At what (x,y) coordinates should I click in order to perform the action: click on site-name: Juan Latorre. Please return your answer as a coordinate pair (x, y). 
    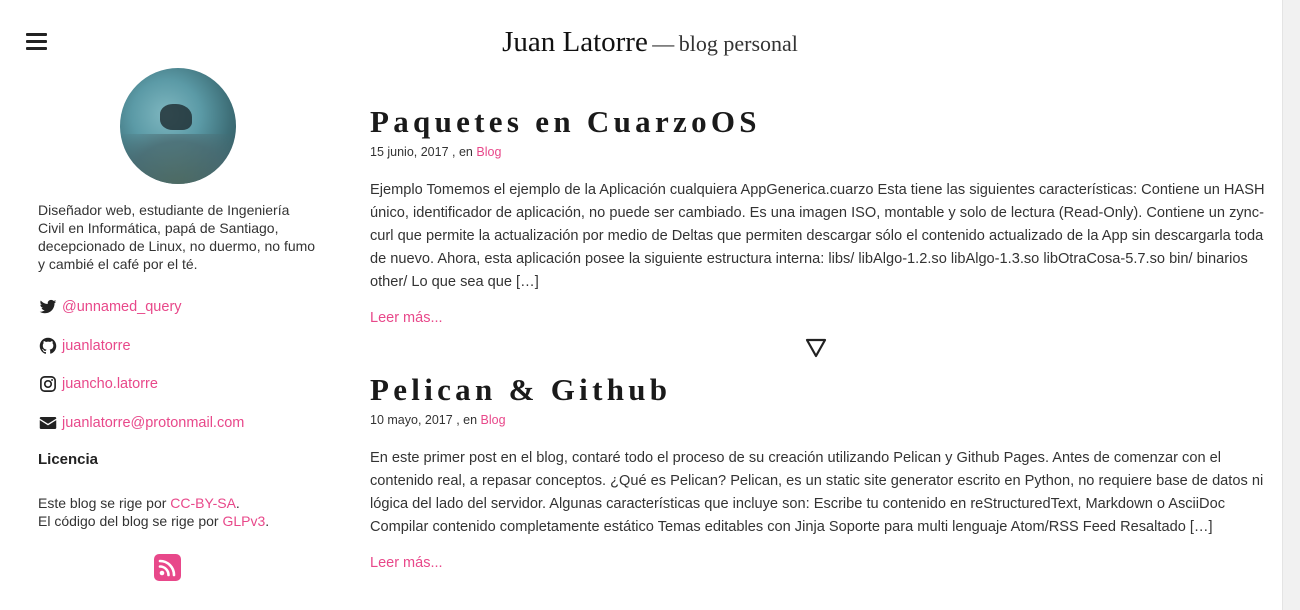
    Looking at the image, I should click on (575, 42).